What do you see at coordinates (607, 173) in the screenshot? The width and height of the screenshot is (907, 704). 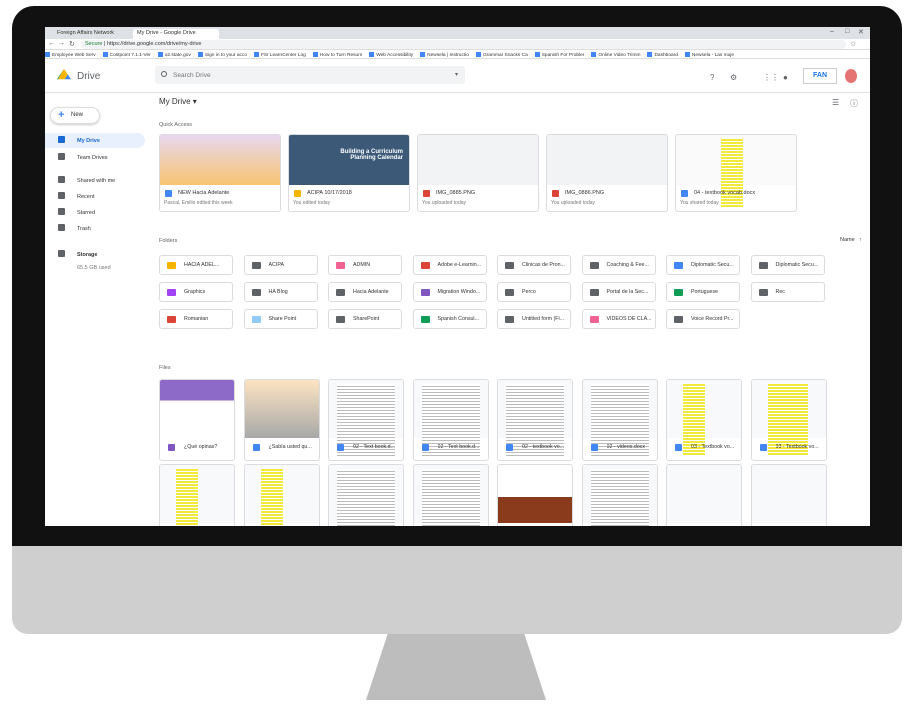 I see `quick-access-card: IMG_0886.PNG You uploaded today` at bounding box center [607, 173].